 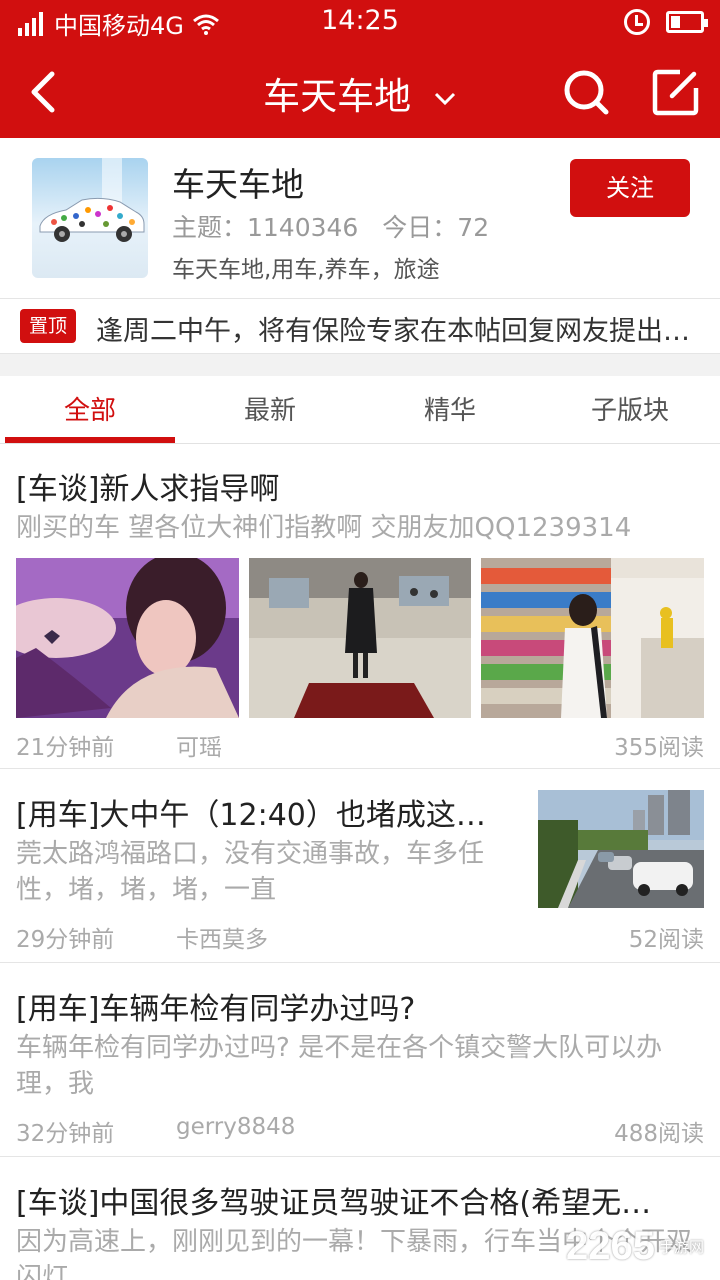 What do you see at coordinates (360, 365) in the screenshot?
I see `section-divider` at bounding box center [360, 365].